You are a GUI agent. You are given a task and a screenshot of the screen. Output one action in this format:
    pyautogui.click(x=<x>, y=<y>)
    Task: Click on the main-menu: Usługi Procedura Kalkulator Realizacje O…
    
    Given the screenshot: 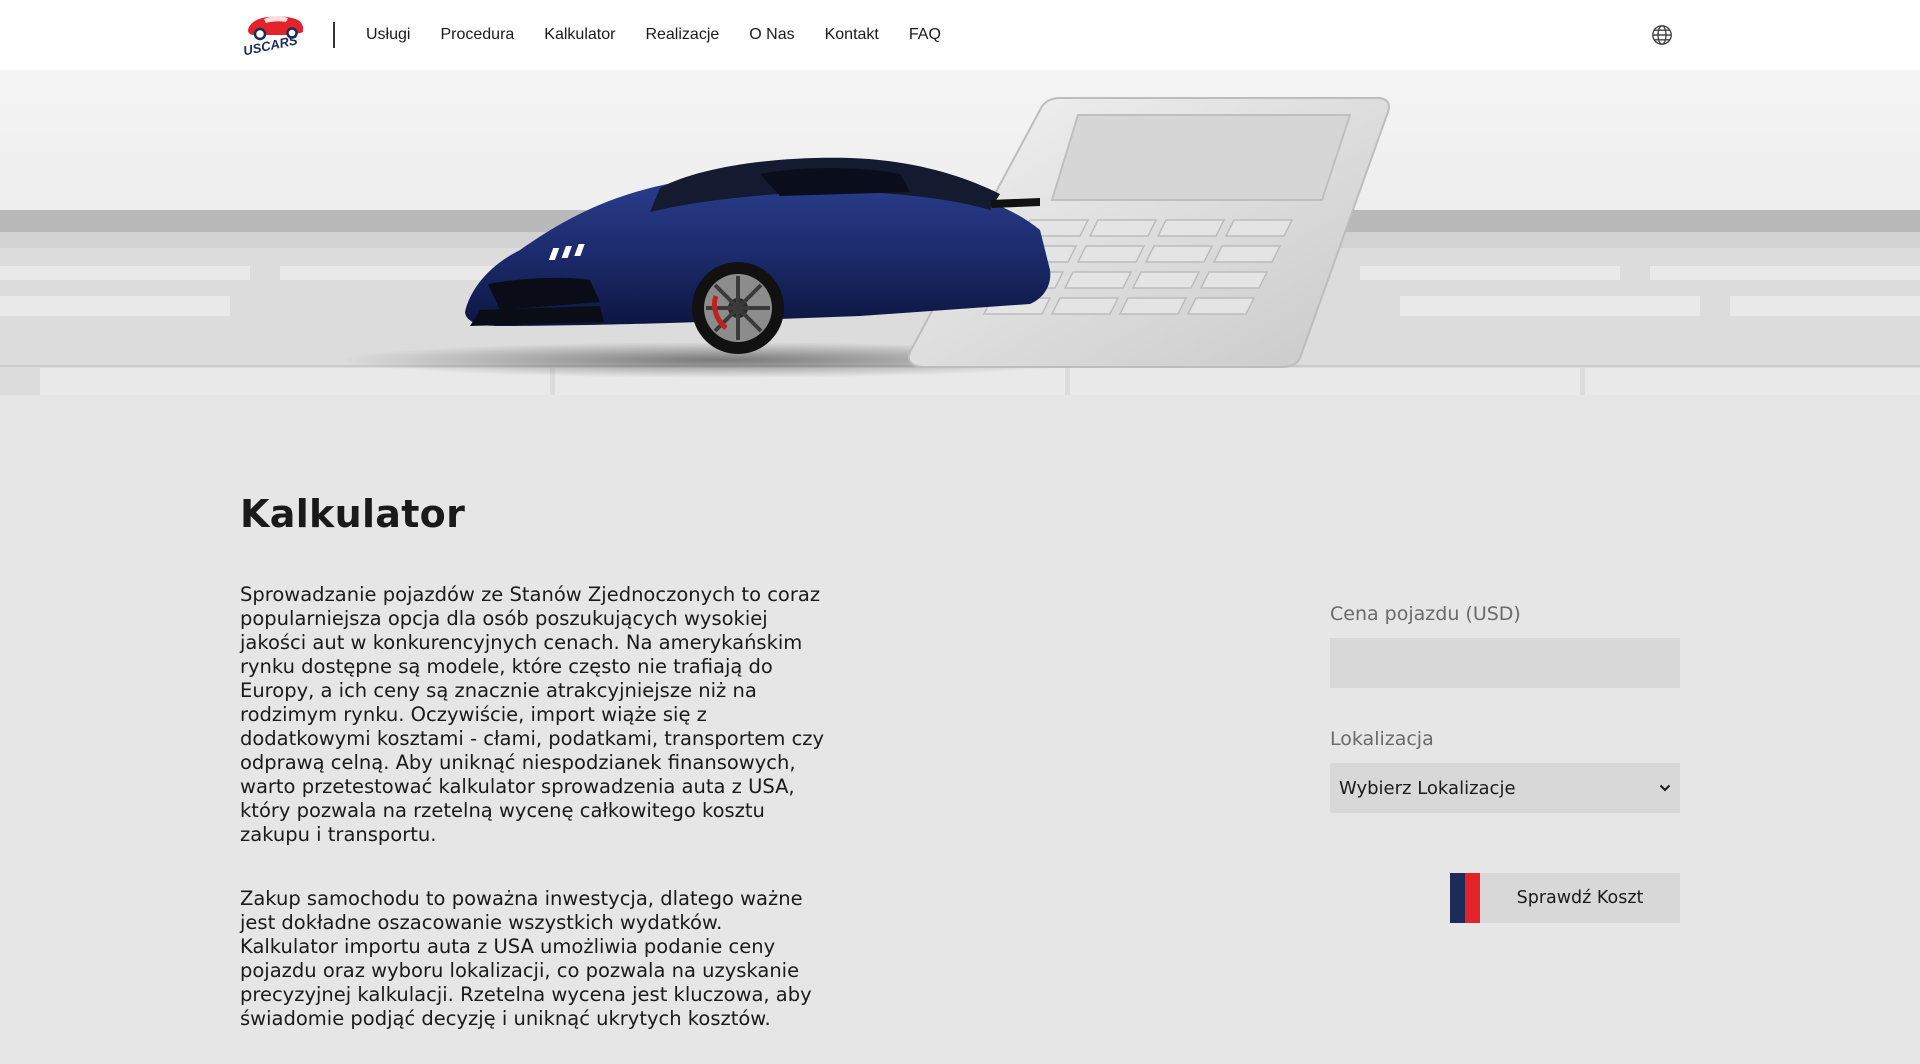 What is the action you would take?
    pyautogui.click(x=653, y=35)
    